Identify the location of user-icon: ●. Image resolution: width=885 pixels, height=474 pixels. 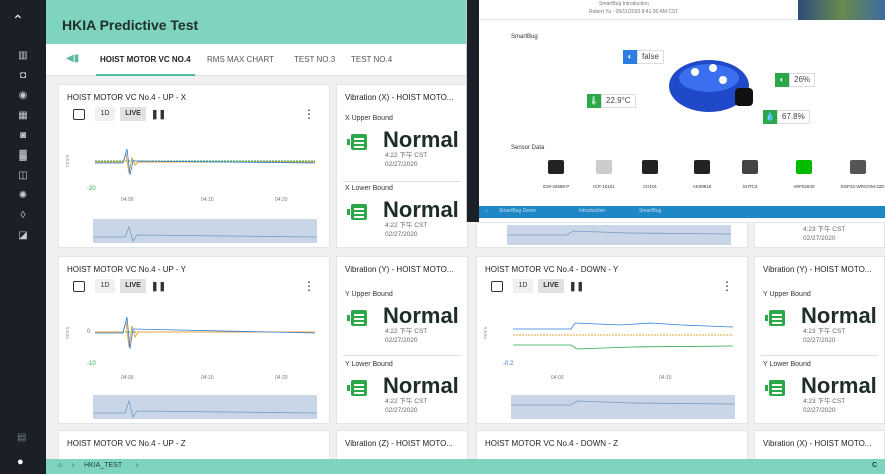
(20, 462).